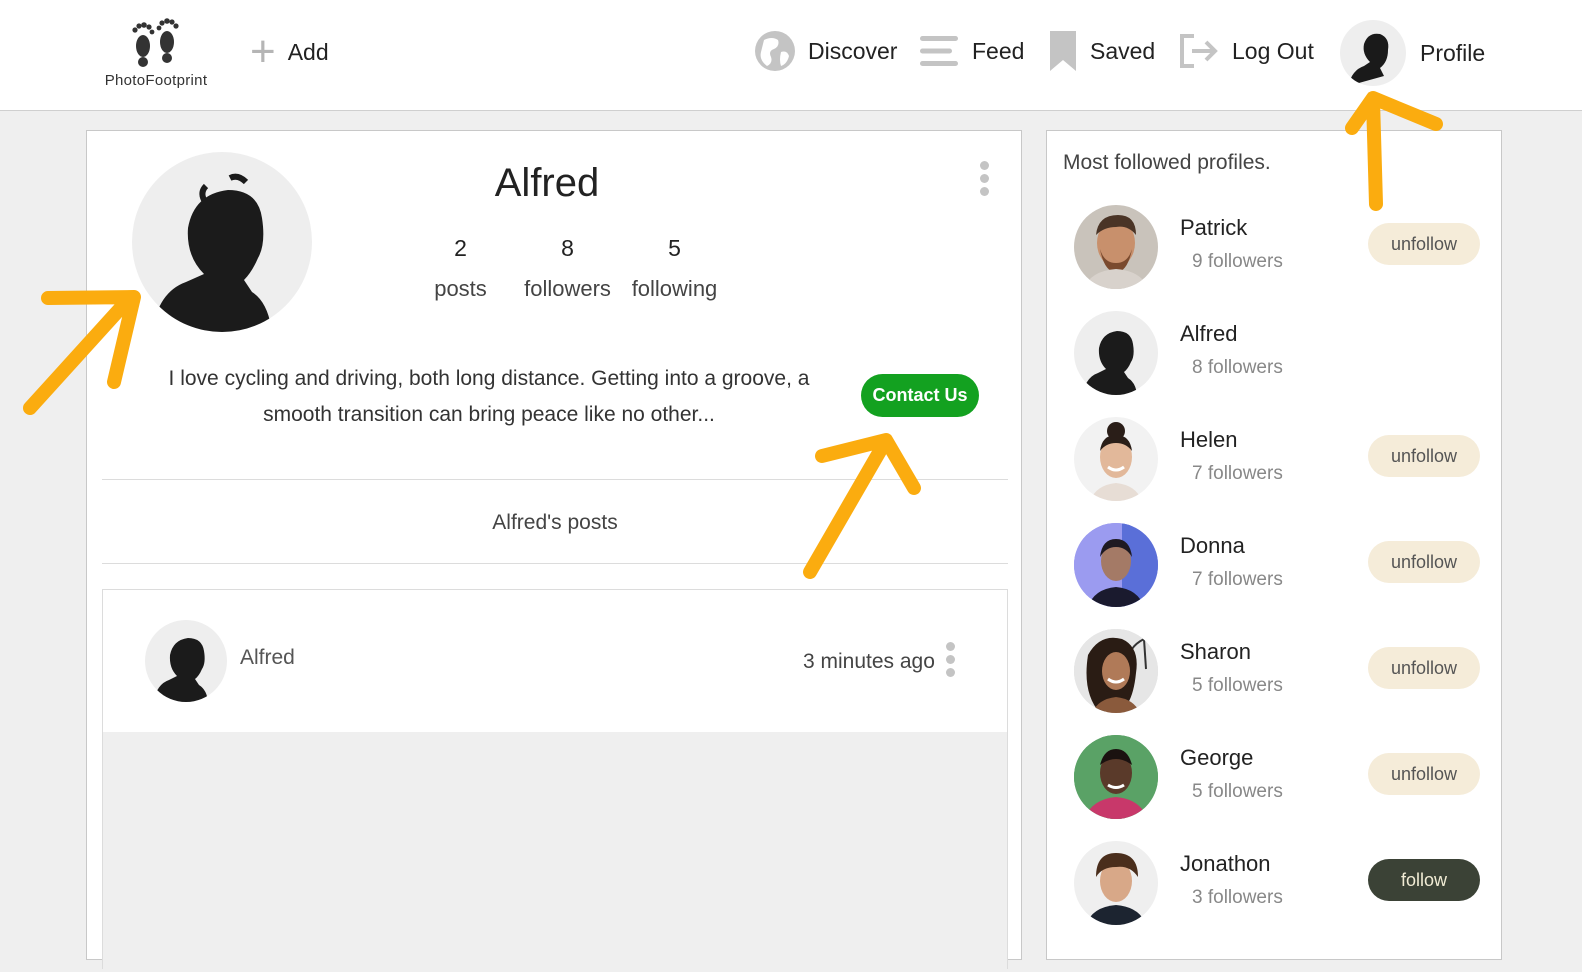  I want to click on nav-discover: Discover, so click(825, 51).